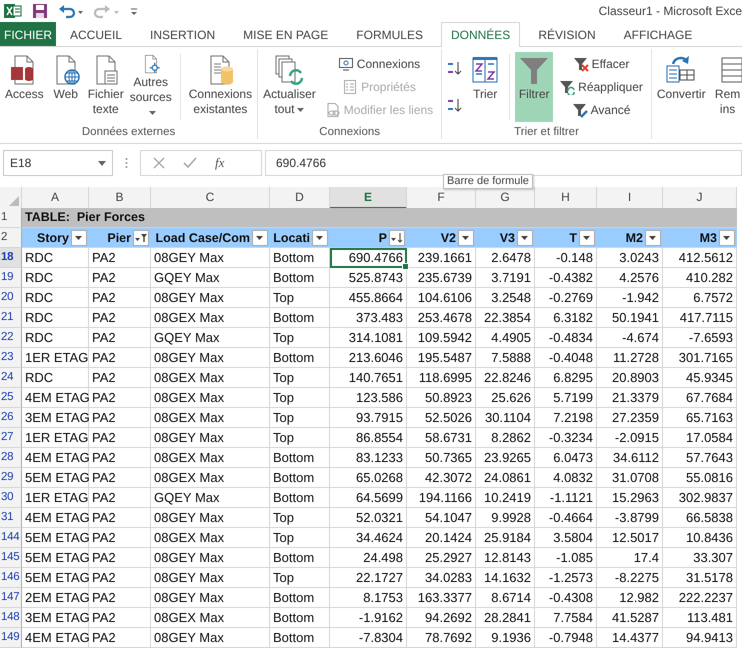  I want to click on row-number: 21, so click(11, 318).